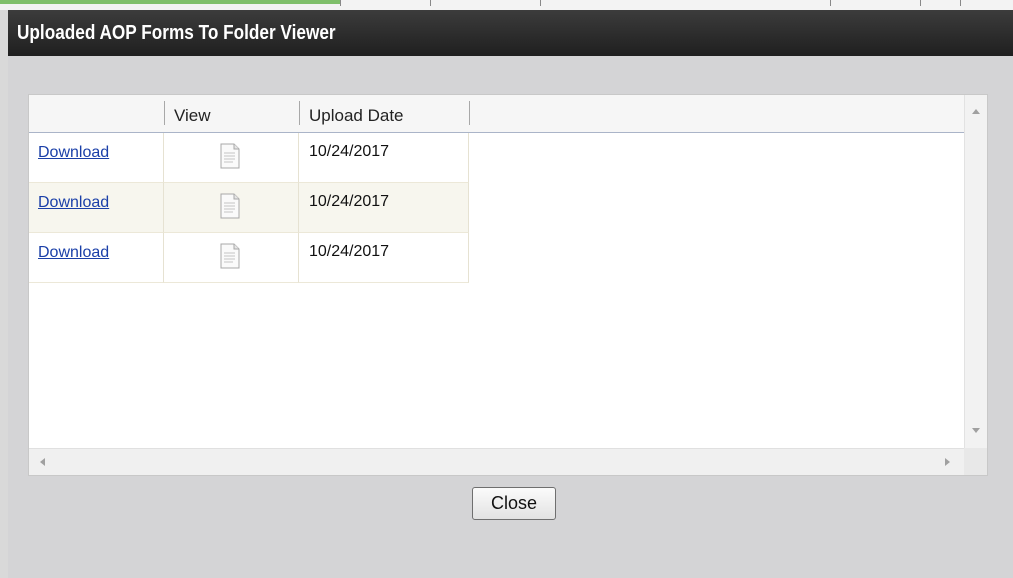 The width and height of the screenshot is (1013, 578). I want to click on scroll-down-arrow-icon, so click(976, 430).